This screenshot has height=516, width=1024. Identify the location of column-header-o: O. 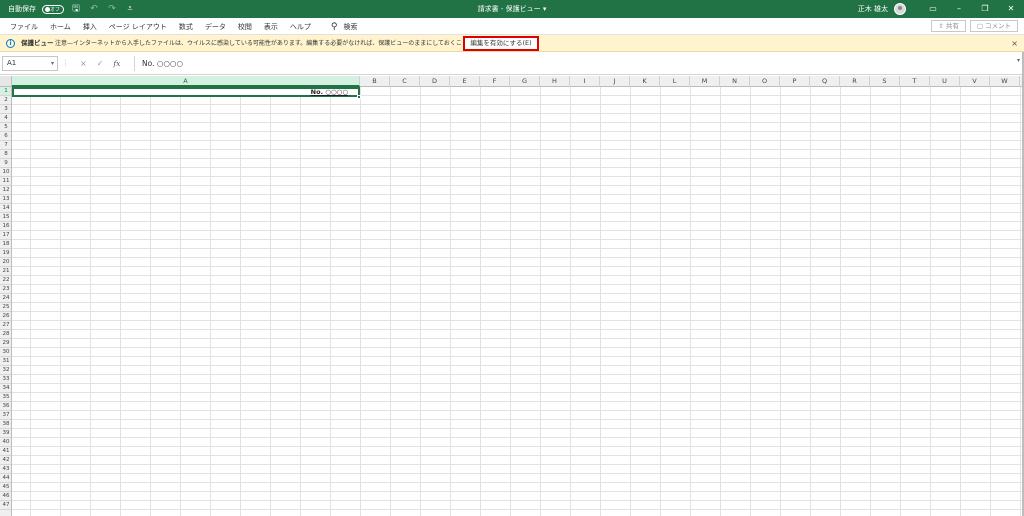
(765, 81).